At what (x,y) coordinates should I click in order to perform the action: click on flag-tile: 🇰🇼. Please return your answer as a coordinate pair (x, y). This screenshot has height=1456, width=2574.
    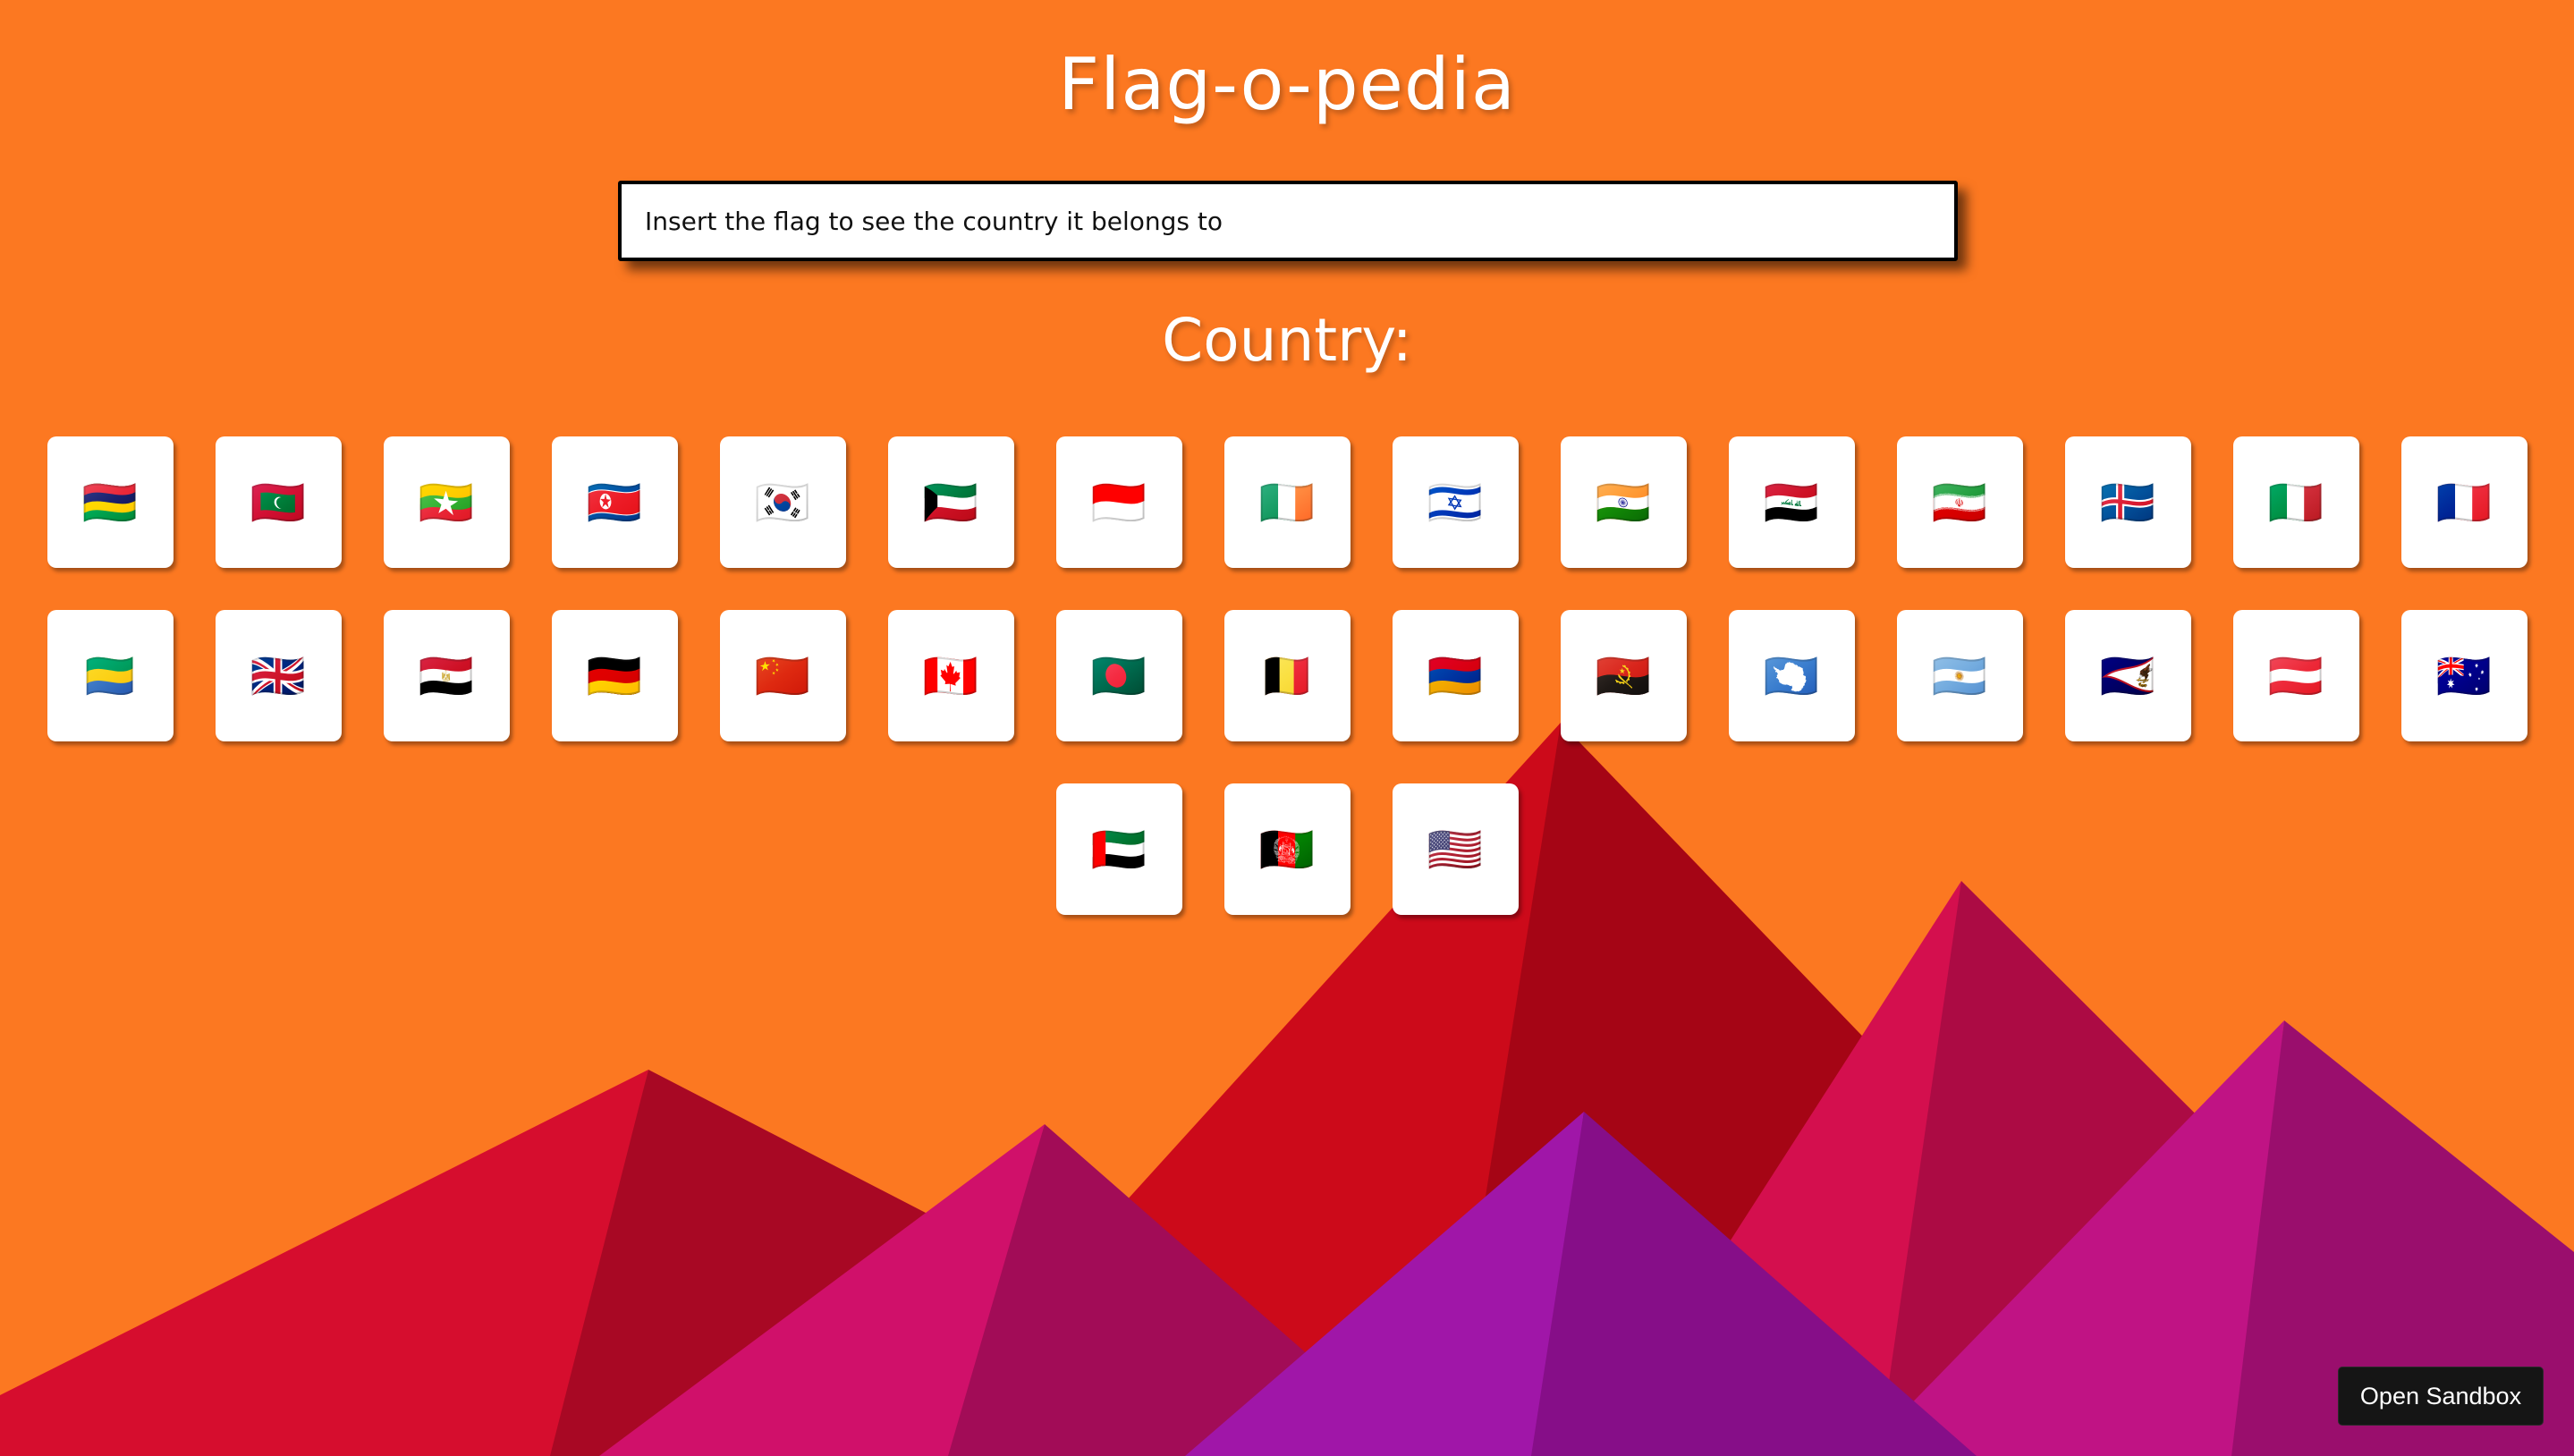
    Looking at the image, I should click on (950, 502).